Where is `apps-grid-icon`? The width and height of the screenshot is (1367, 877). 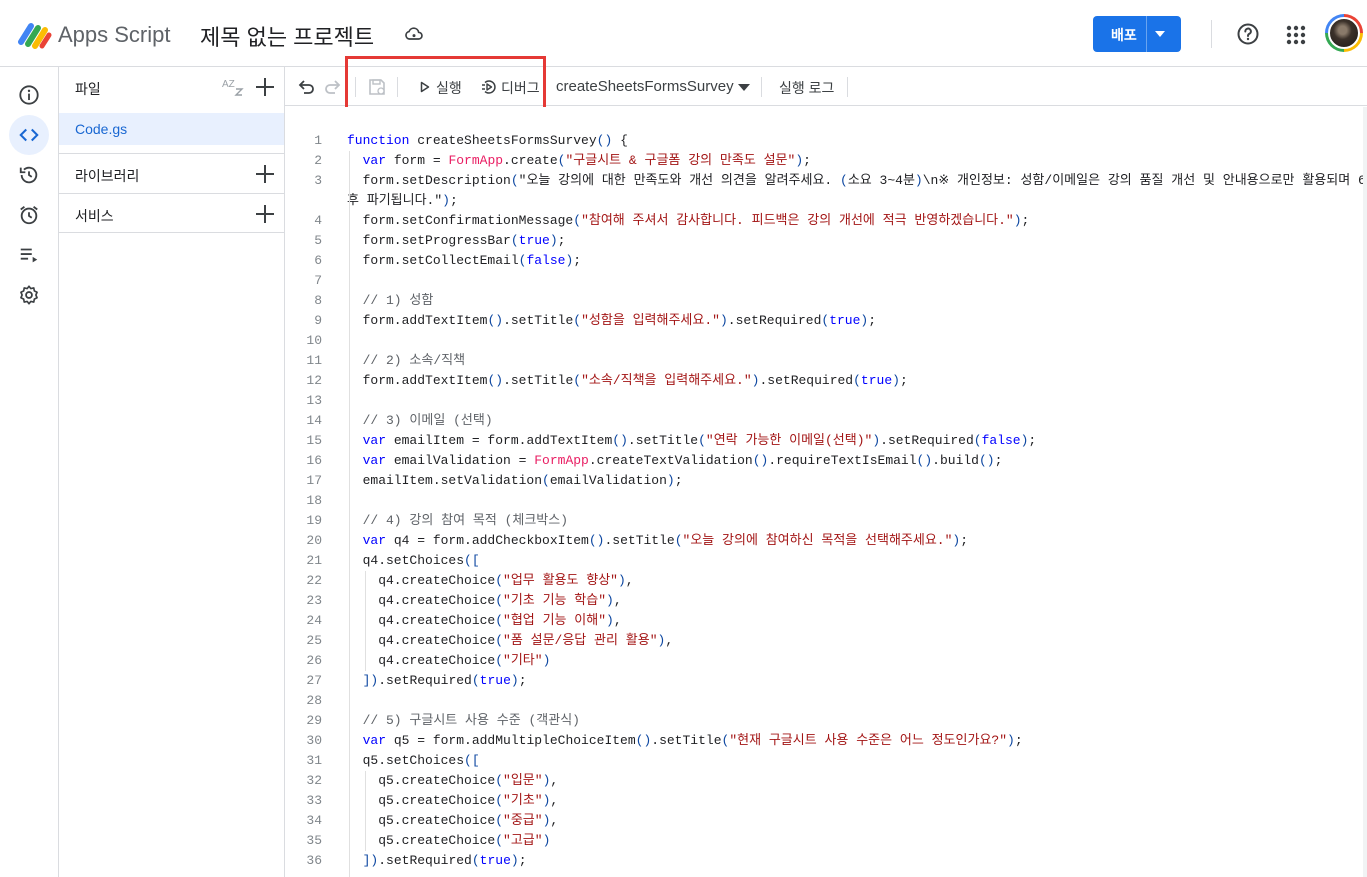
apps-grid-icon is located at coordinates (1296, 35).